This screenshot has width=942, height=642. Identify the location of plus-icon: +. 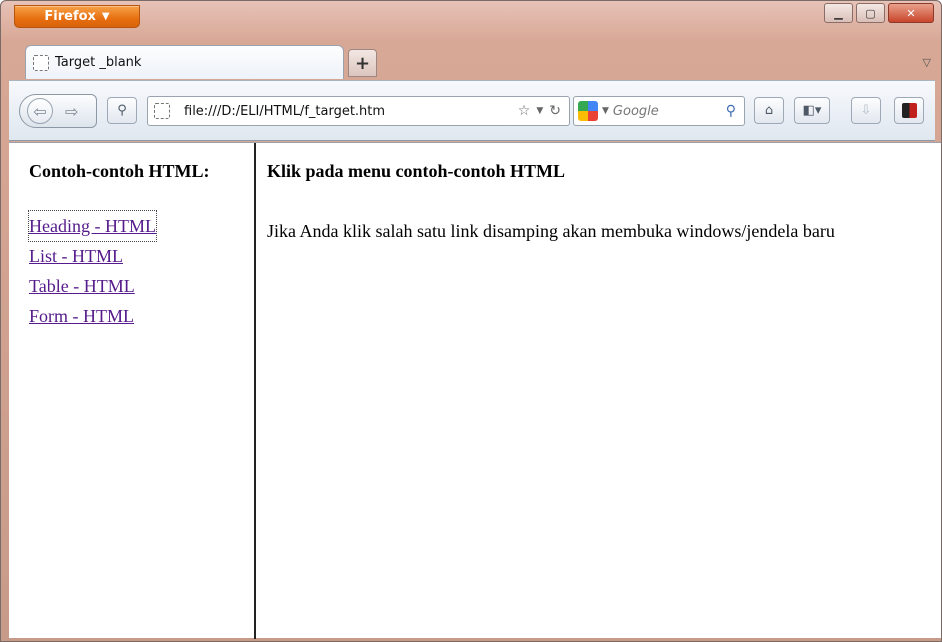
(362, 63).